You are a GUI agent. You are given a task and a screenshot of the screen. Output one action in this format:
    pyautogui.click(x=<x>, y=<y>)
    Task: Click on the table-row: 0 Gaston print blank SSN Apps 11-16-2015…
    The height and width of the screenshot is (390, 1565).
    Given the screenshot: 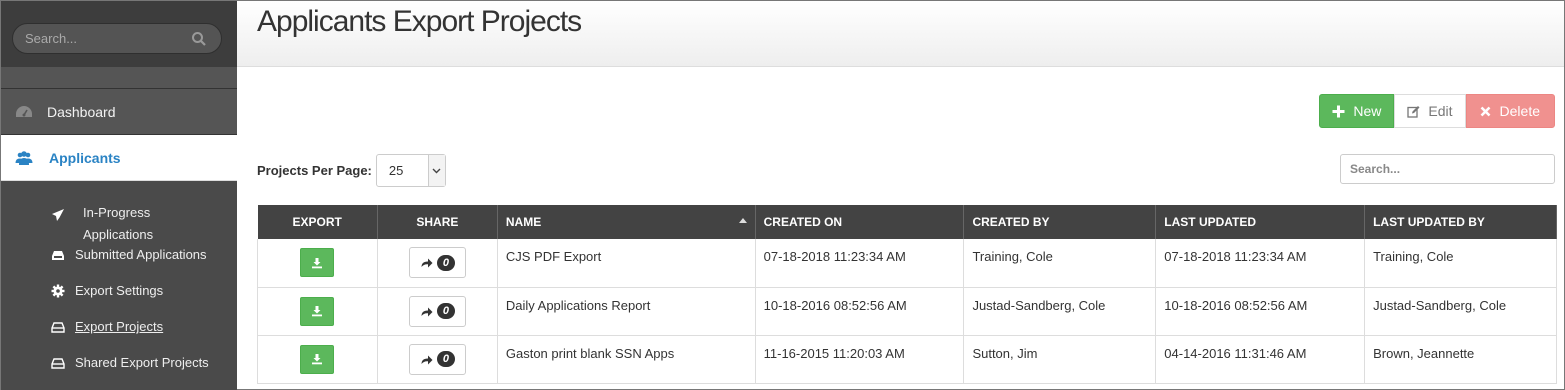 What is the action you would take?
    pyautogui.click(x=907, y=359)
    